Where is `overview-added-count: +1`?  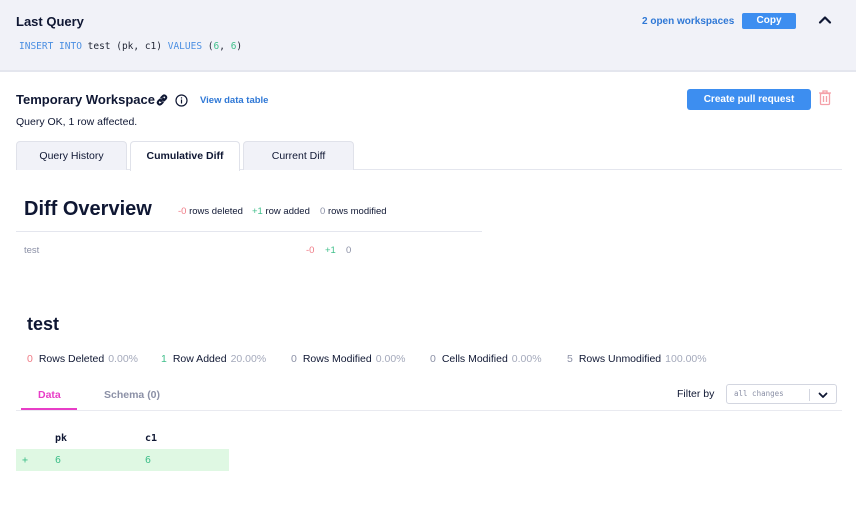 overview-added-count: +1 is located at coordinates (330, 250).